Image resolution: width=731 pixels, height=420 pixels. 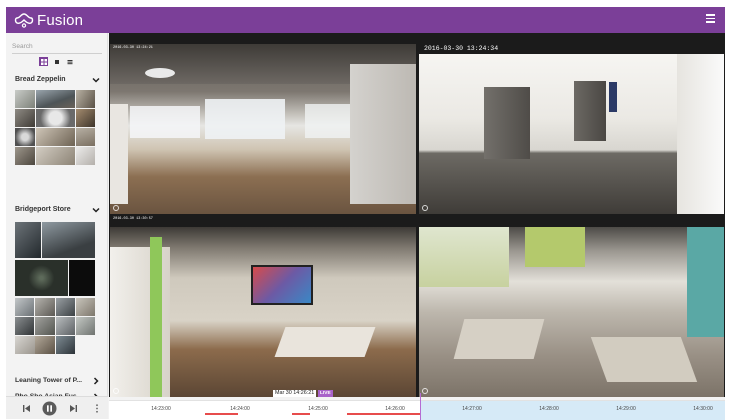 What do you see at coordinates (97, 408) in the screenshot?
I see `more-options-icon` at bounding box center [97, 408].